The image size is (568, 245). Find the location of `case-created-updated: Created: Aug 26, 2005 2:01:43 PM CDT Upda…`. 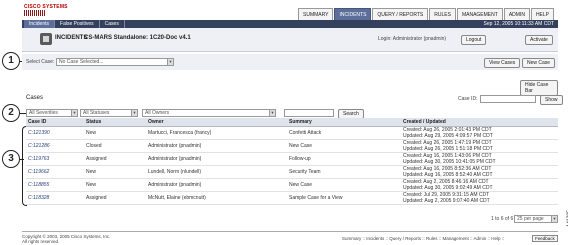

case-created-updated: Created: Aug 26, 2005 2:01:43 PM CDT Upda… is located at coordinates (479, 133).